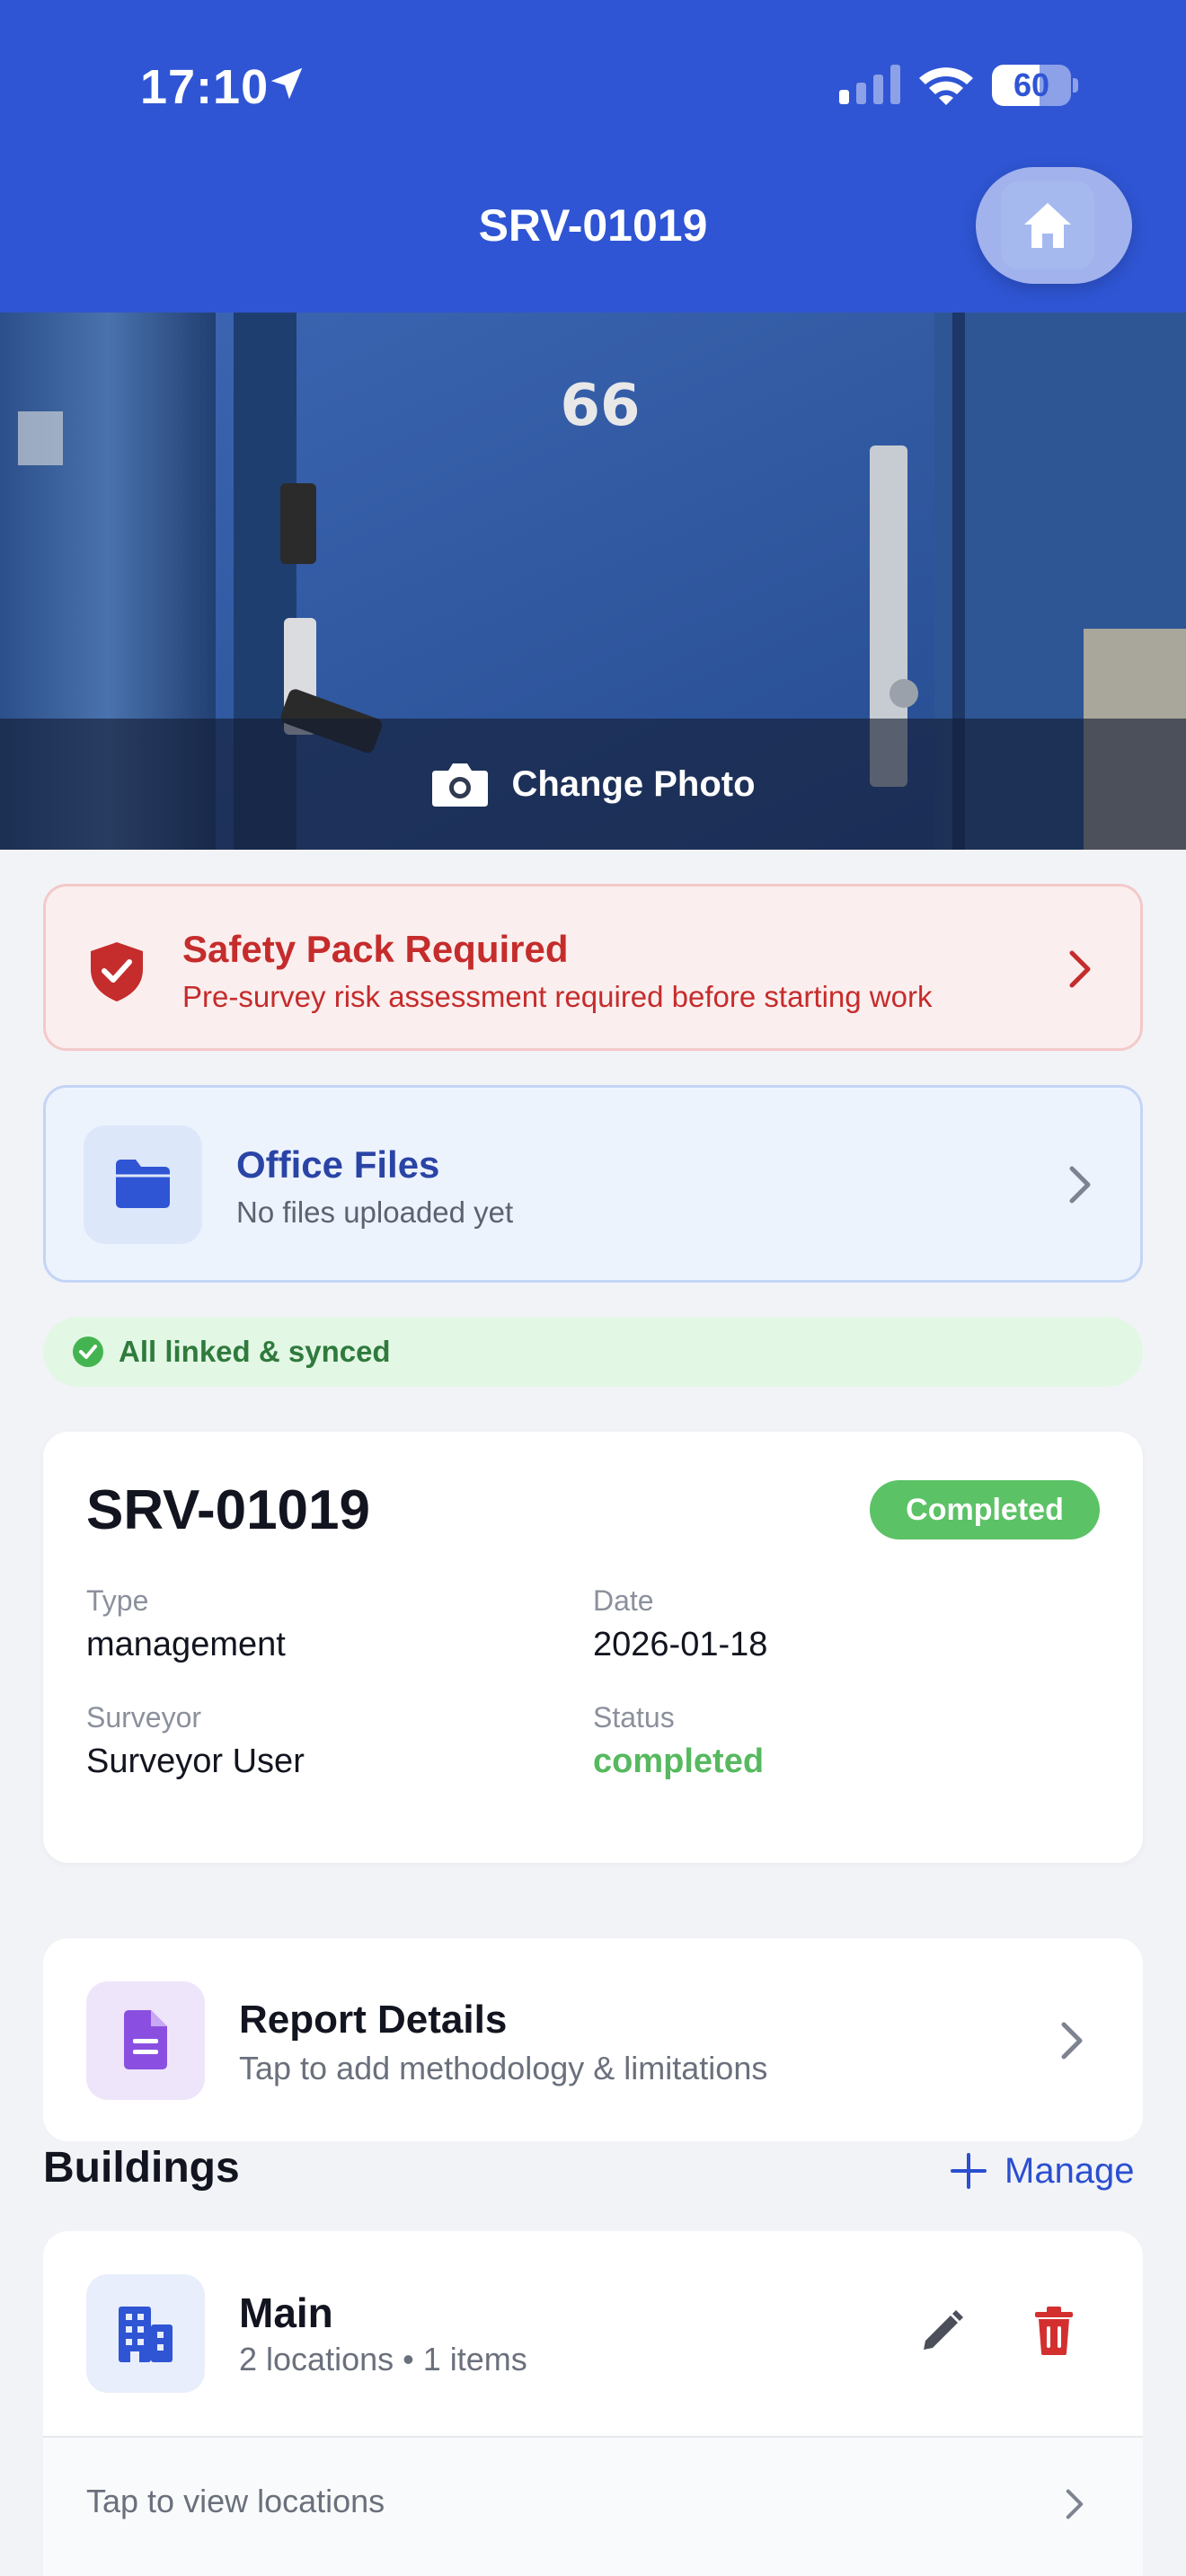  Describe the element at coordinates (600, 406) in the screenshot. I see `door-number: 66` at that location.